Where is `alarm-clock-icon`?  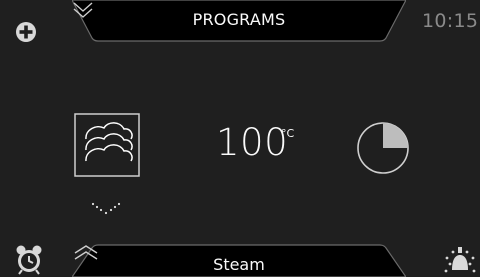 alarm-clock-icon is located at coordinates (29, 260).